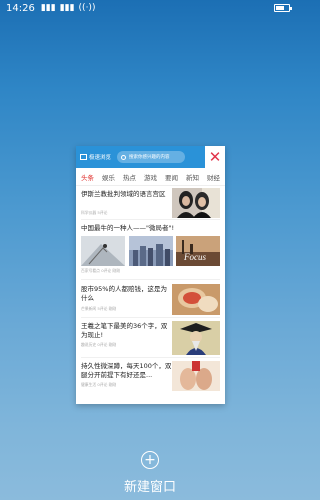  Describe the element at coordinates (124, 157) in the screenshot. I see `search-icon` at that location.